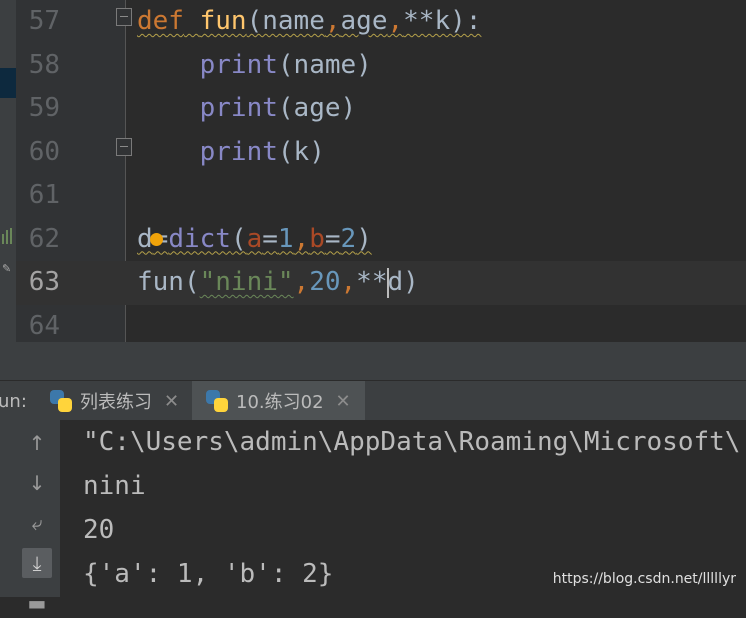 Image resolution: width=746 pixels, height=618 pixels. Describe the element at coordinates (37, 563) in the screenshot. I see `scroll-to-end-icon: ⤓` at that location.